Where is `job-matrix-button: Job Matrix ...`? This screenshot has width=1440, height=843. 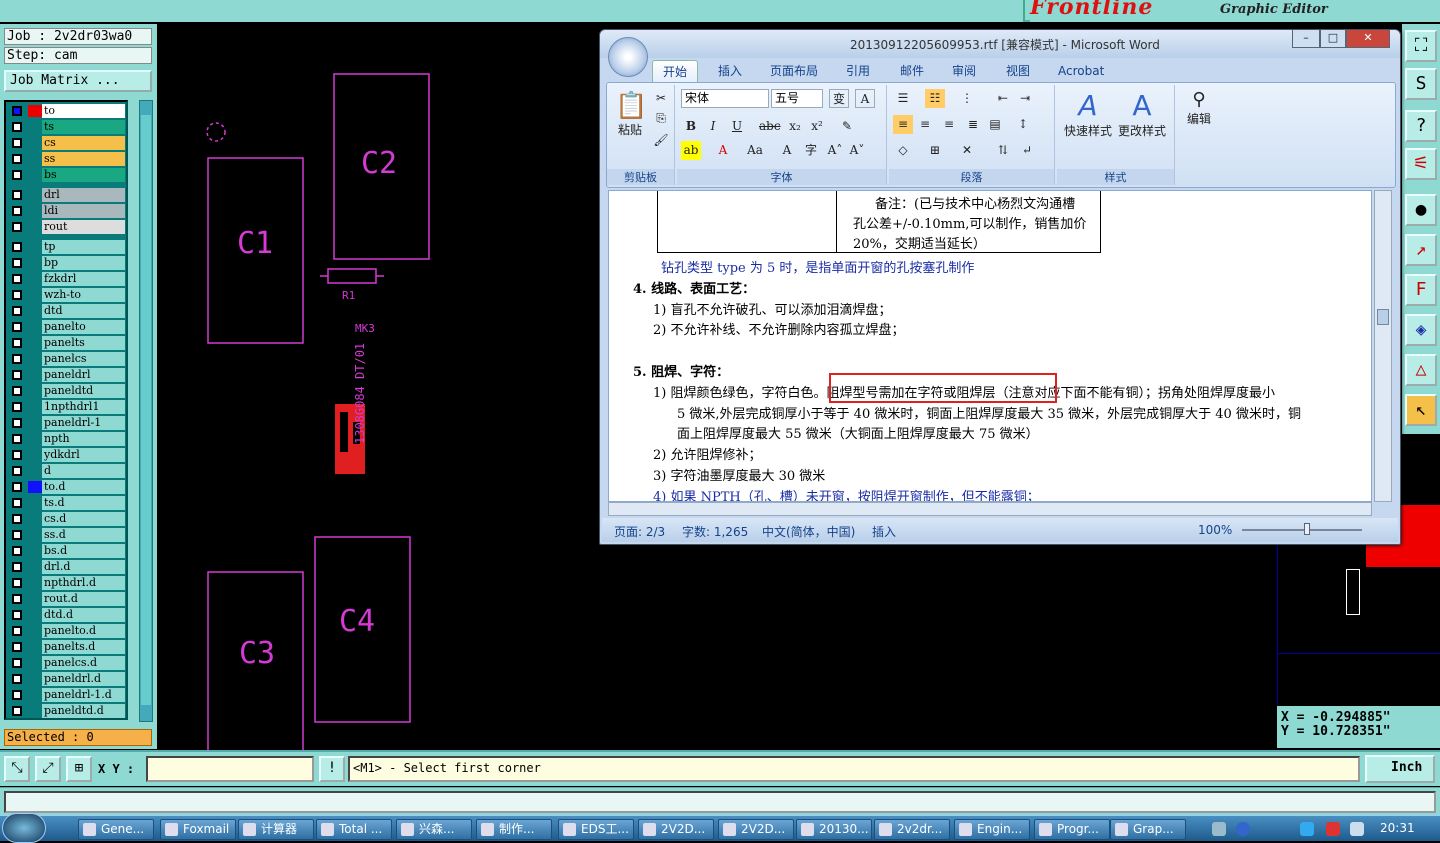 job-matrix-button: Job Matrix ... is located at coordinates (78, 81).